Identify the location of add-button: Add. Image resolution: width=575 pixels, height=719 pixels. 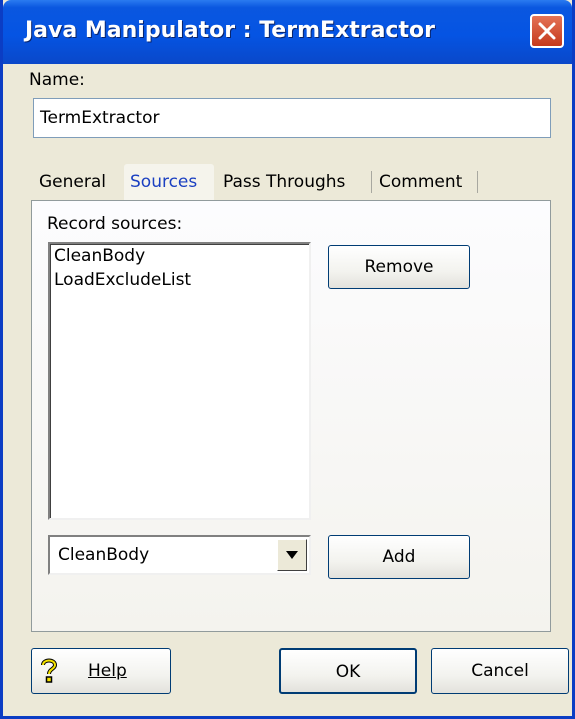
(399, 557).